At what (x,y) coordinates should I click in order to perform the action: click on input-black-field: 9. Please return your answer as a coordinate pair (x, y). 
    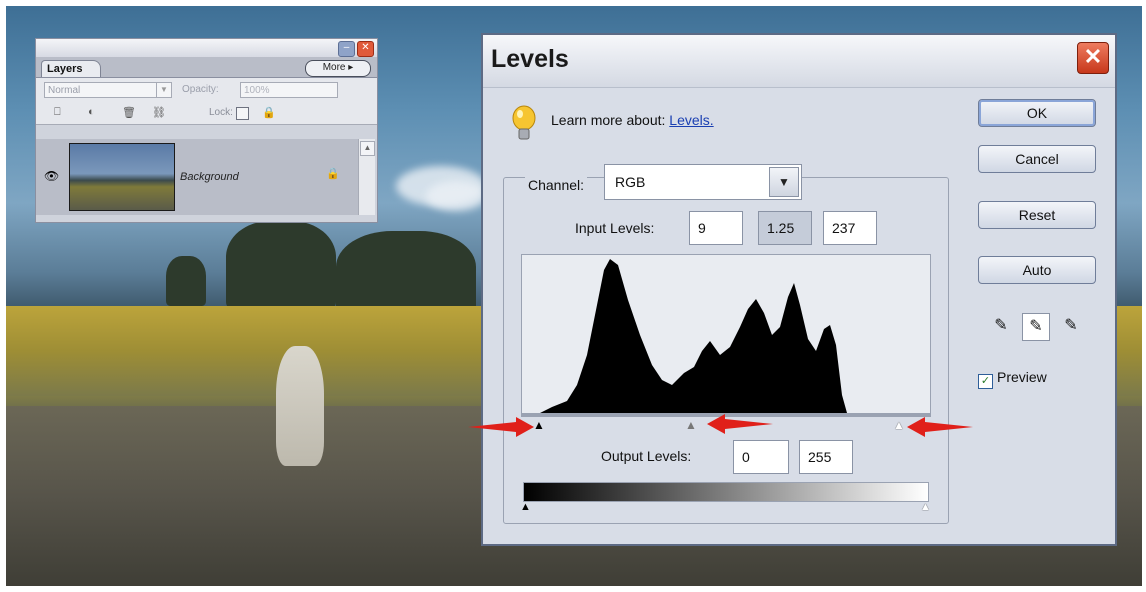
    Looking at the image, I should click on (716, 228).